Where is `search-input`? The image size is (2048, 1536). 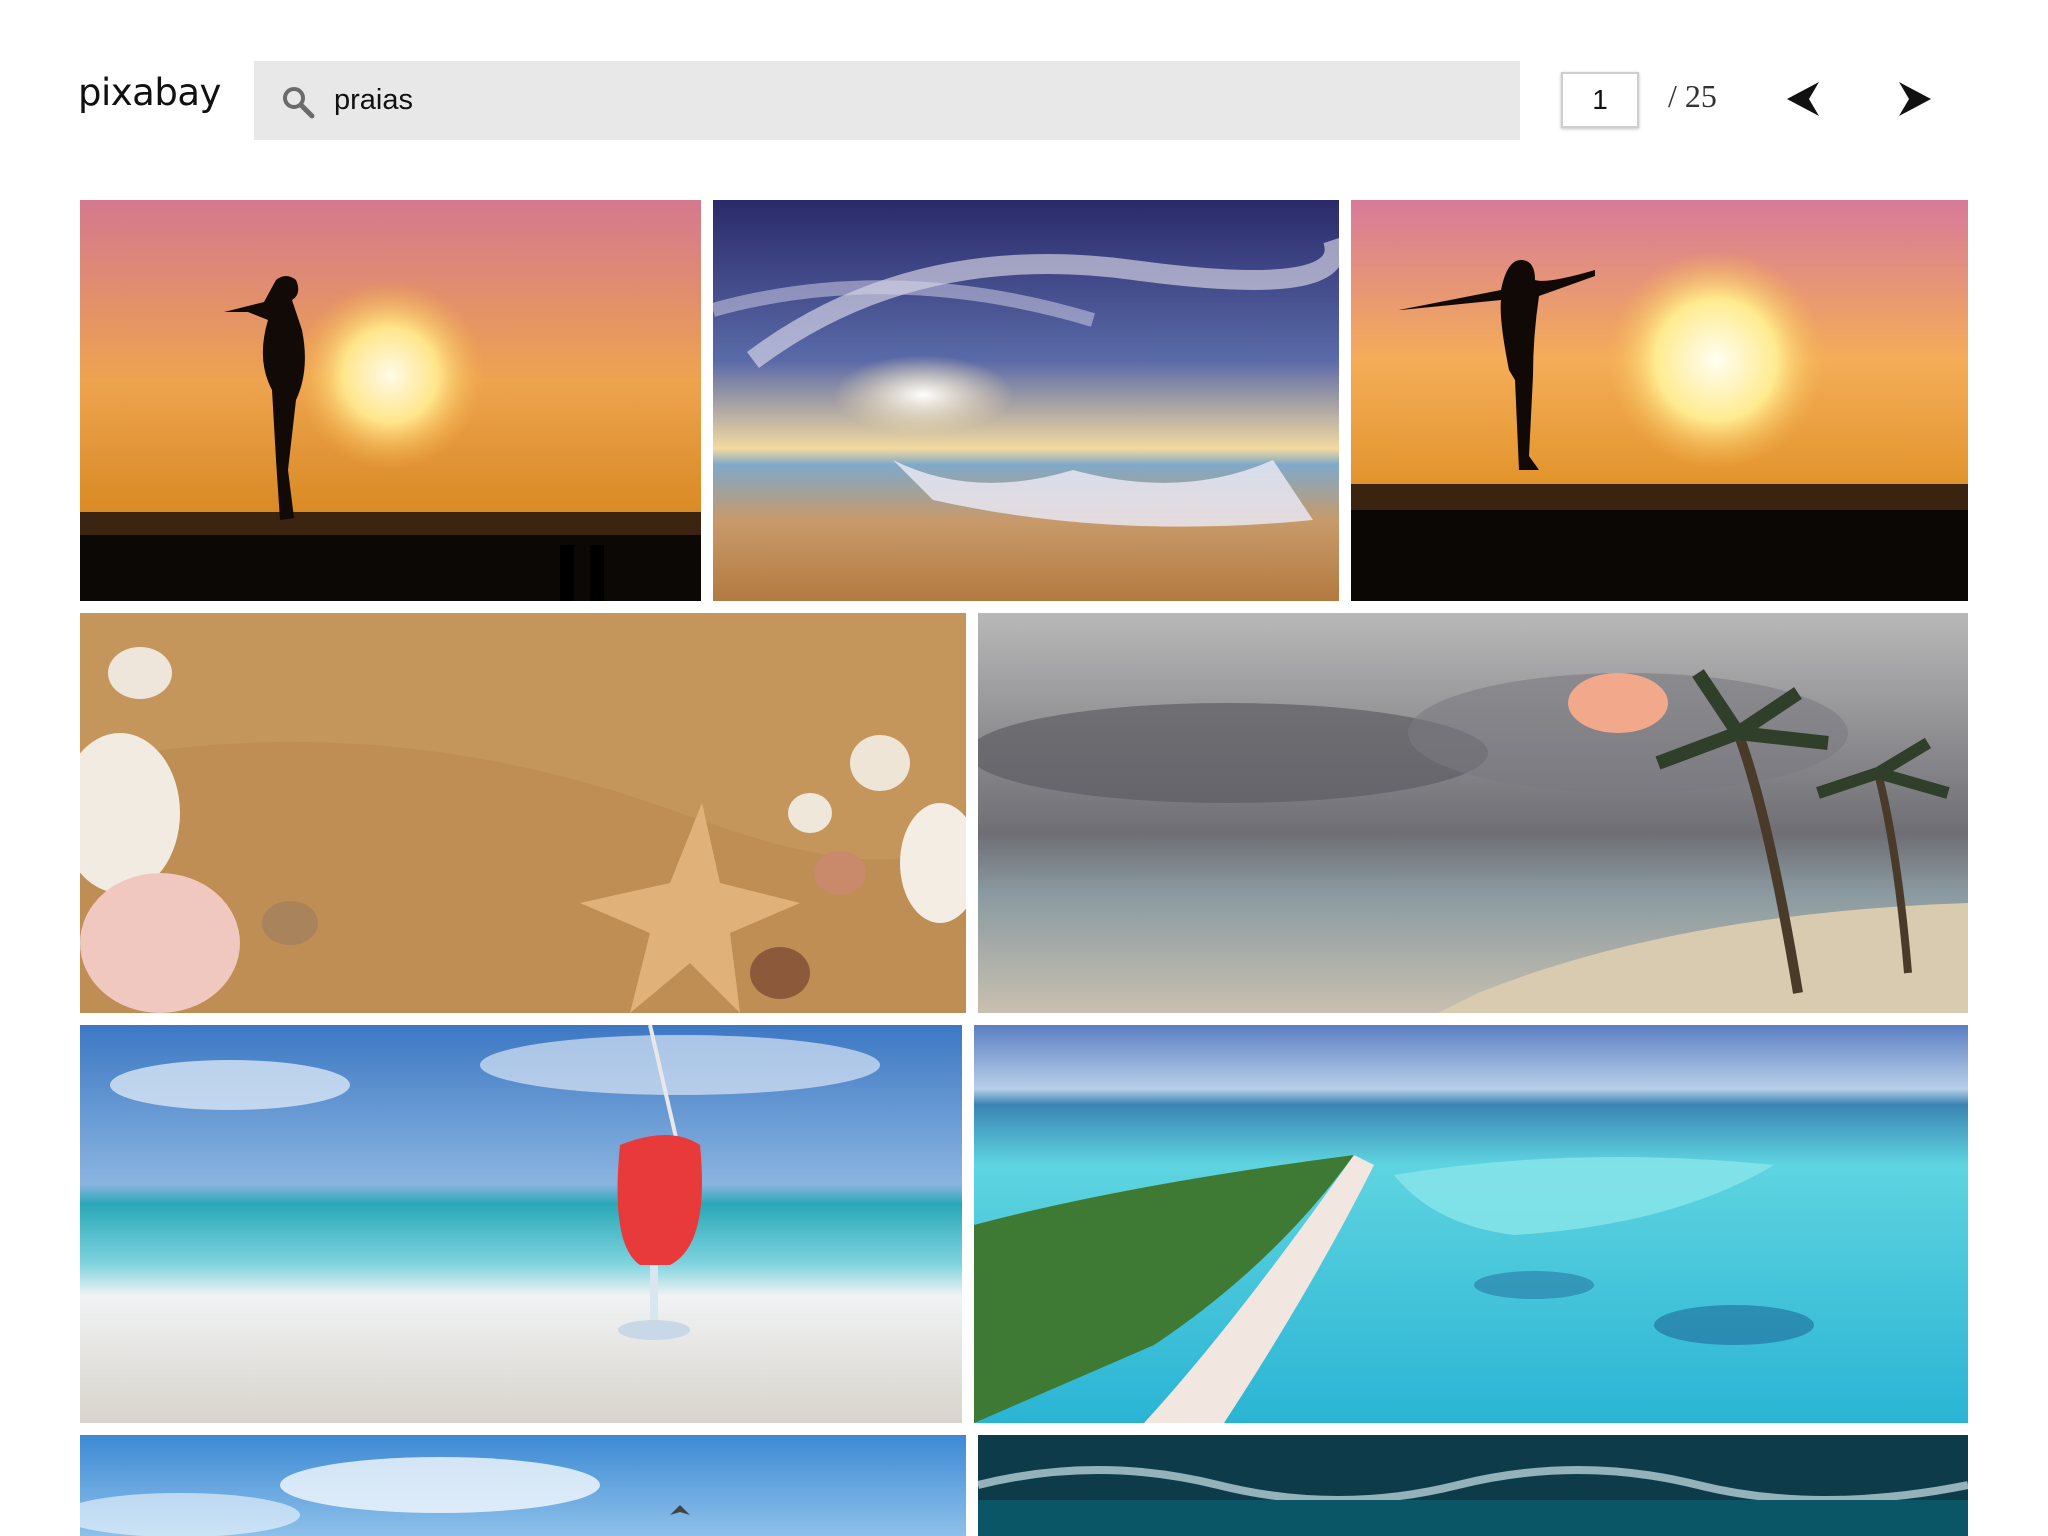
search-input is located at coordinates (919, 100).